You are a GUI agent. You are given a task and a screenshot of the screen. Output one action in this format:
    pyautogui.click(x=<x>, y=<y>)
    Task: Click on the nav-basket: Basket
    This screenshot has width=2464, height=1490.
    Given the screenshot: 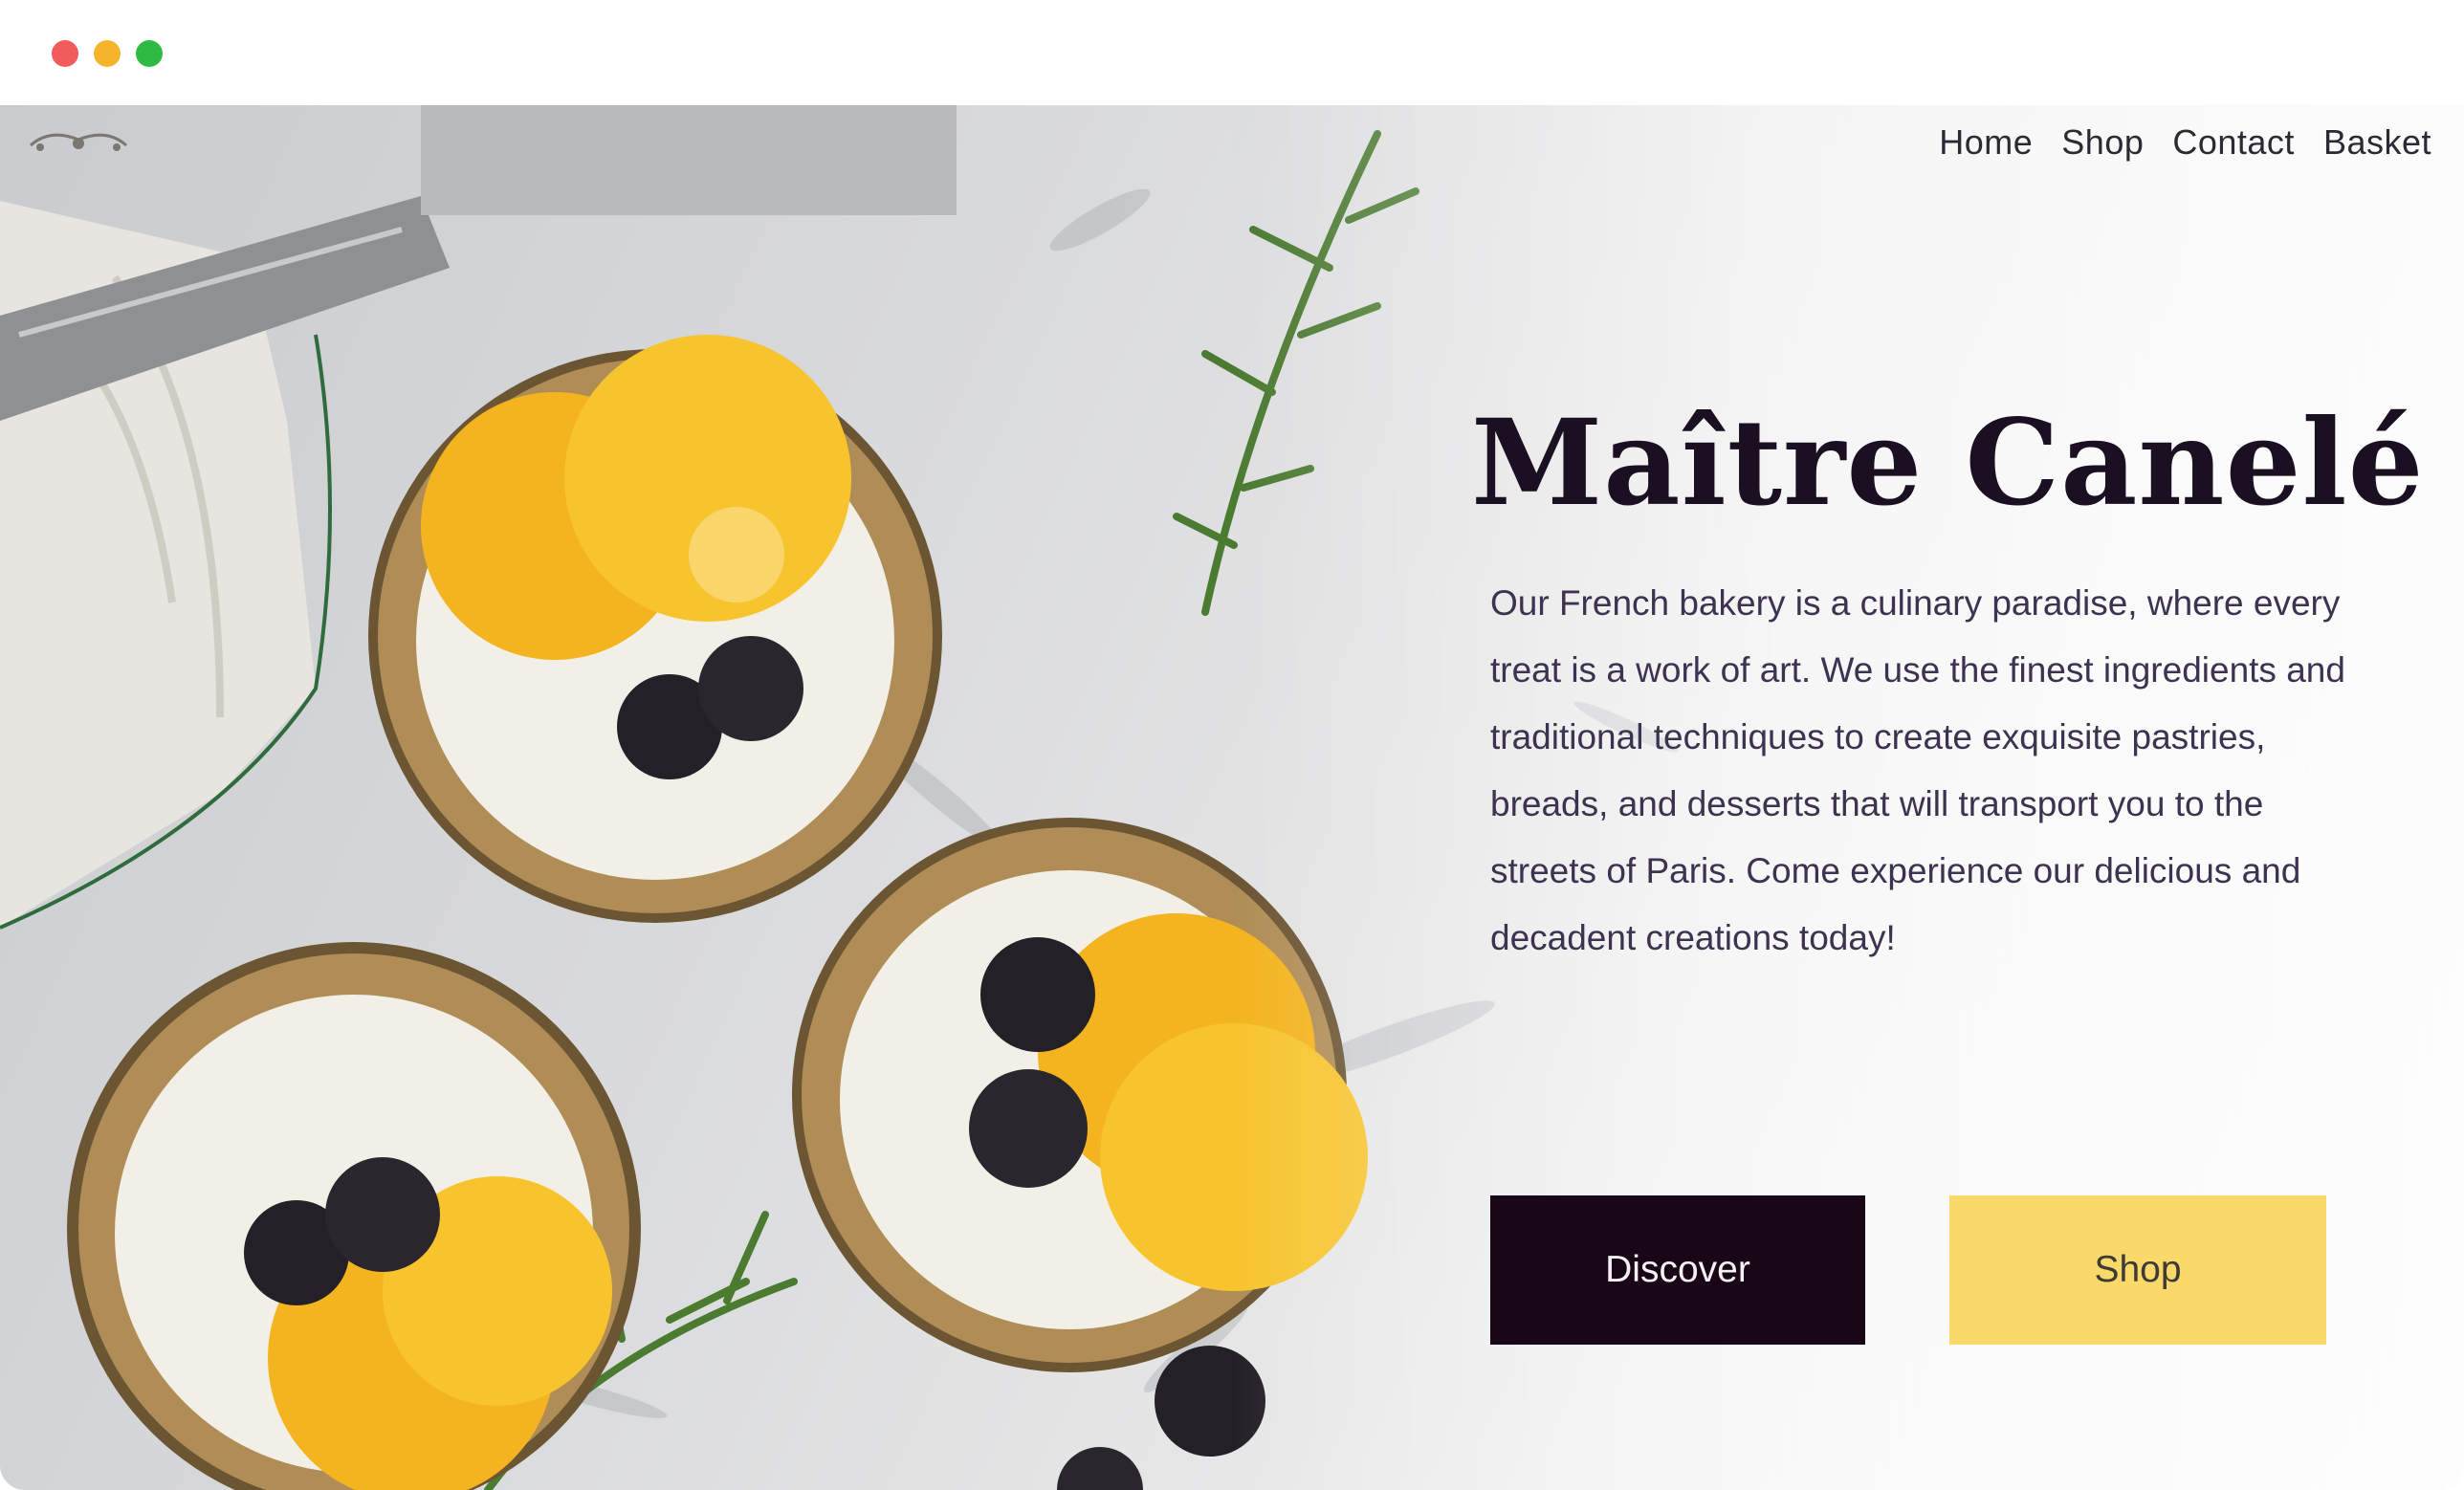 What is the action you would take?
    pyautogui.click(x=2377, y=143)
    